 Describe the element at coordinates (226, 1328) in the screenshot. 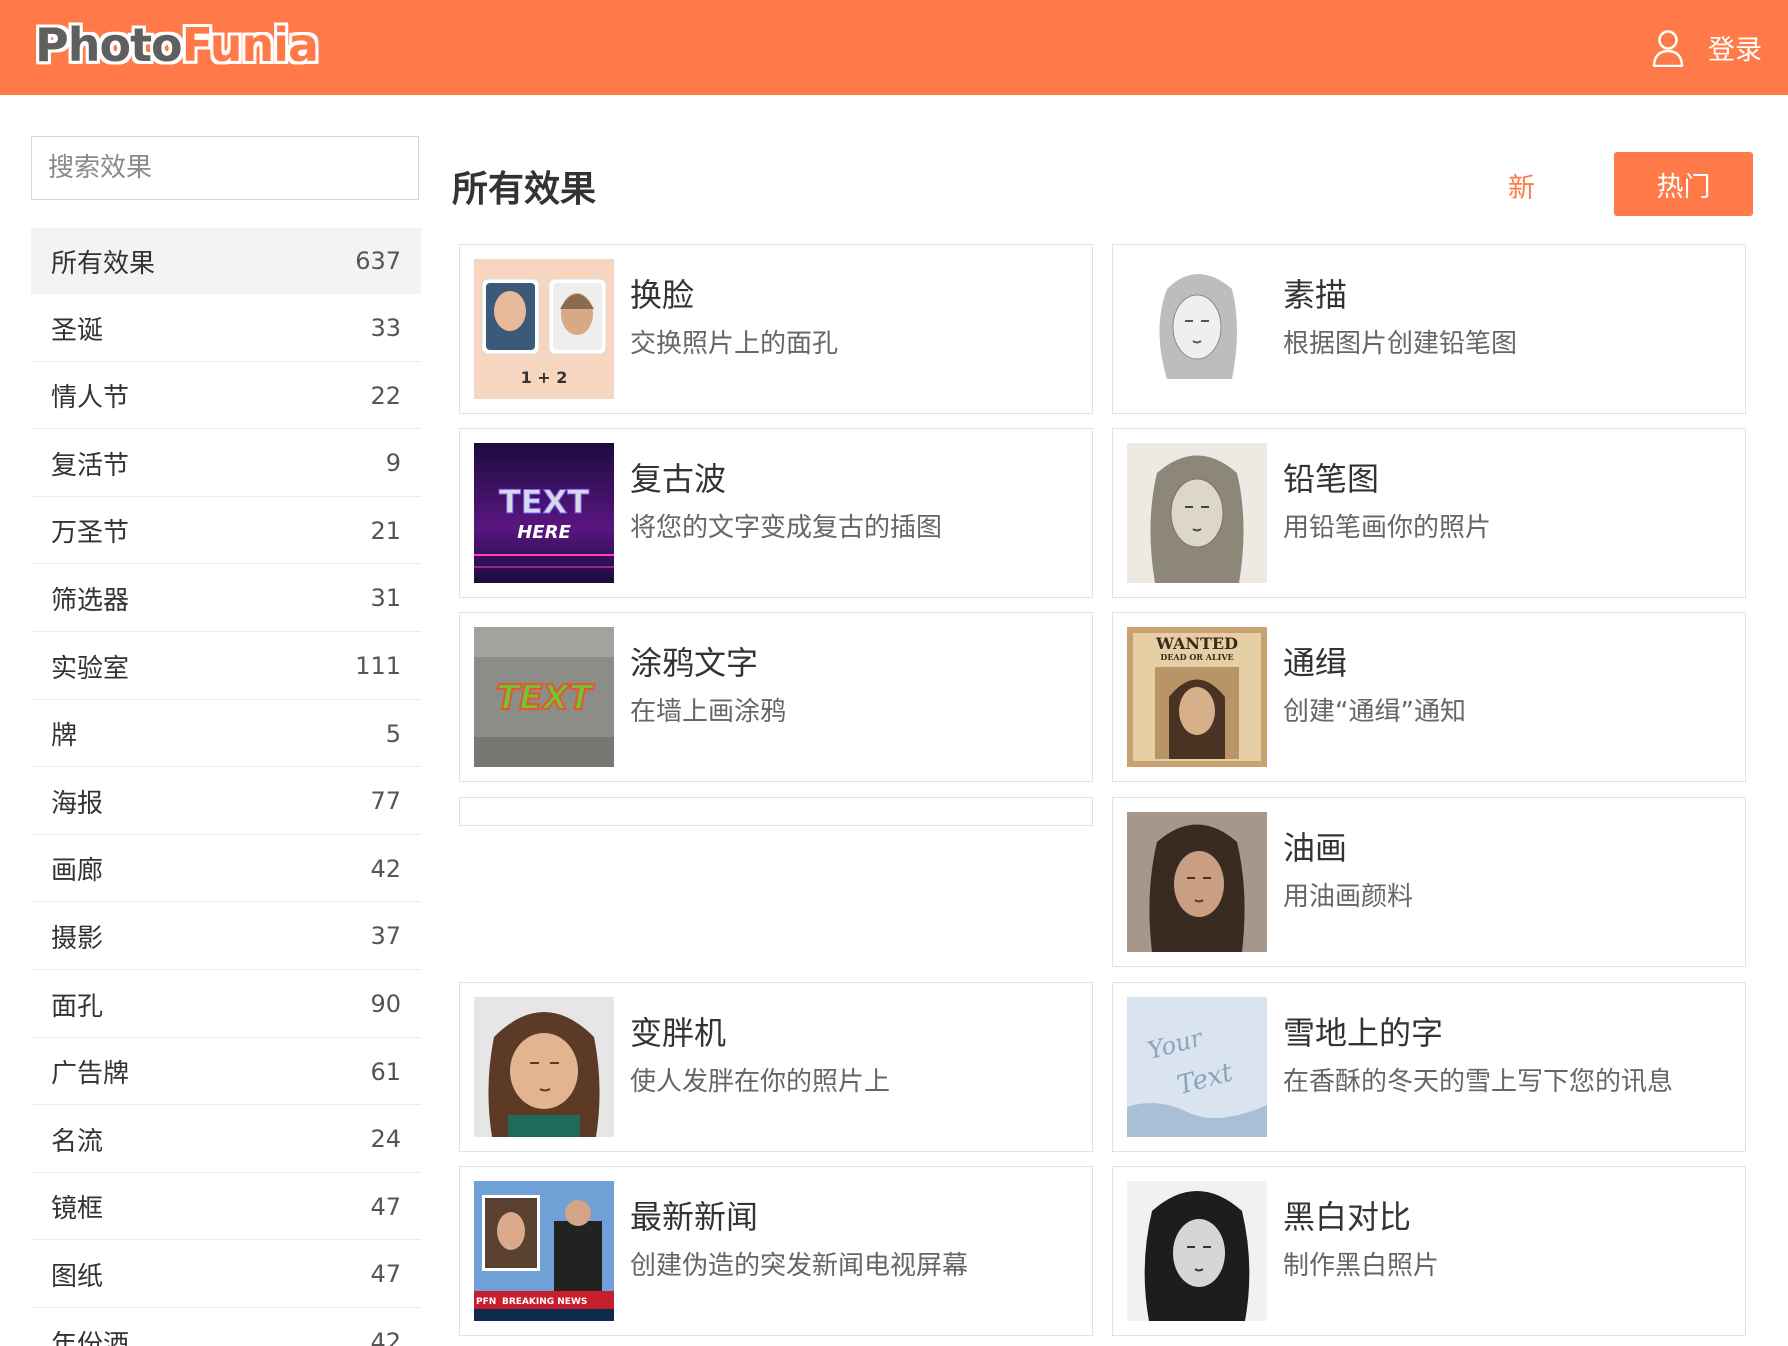

I see `category-item-vintage: 年份酒 42` at that location.